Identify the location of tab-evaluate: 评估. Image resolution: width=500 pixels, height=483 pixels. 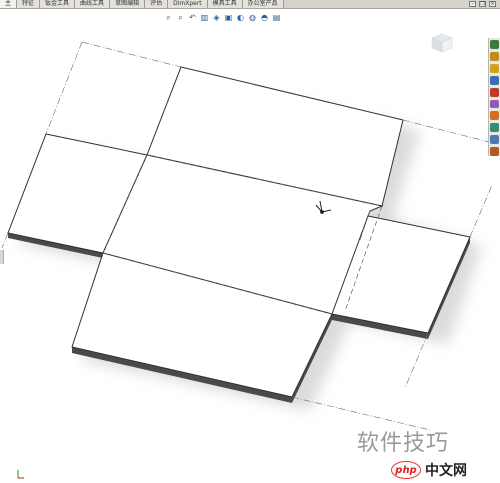
(157, 4).